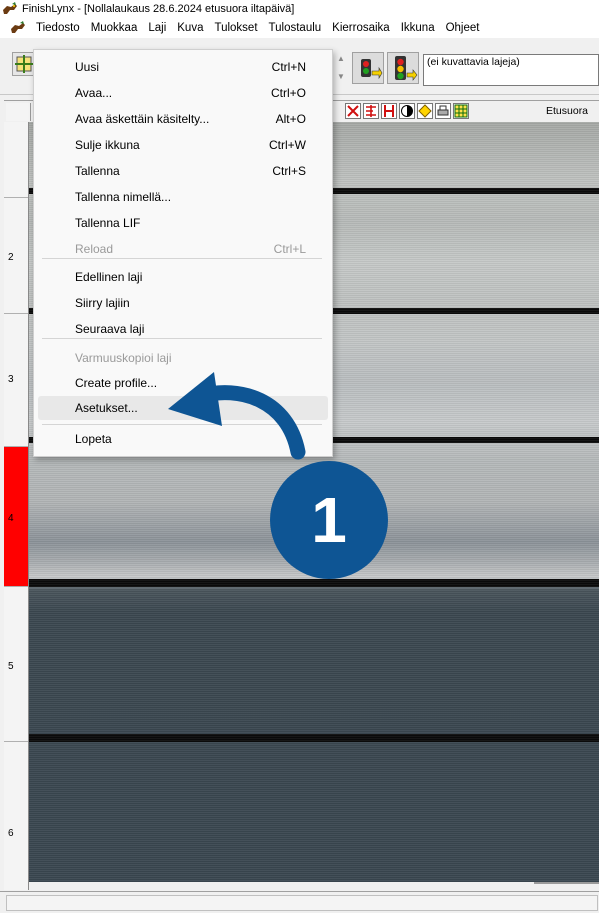 Image resolution: width=599 pixels, height=913 pixels. Describe the element at coordinates (235, 28) in the screenshot. I see `menu-tulokset: Tulokset` at that location.